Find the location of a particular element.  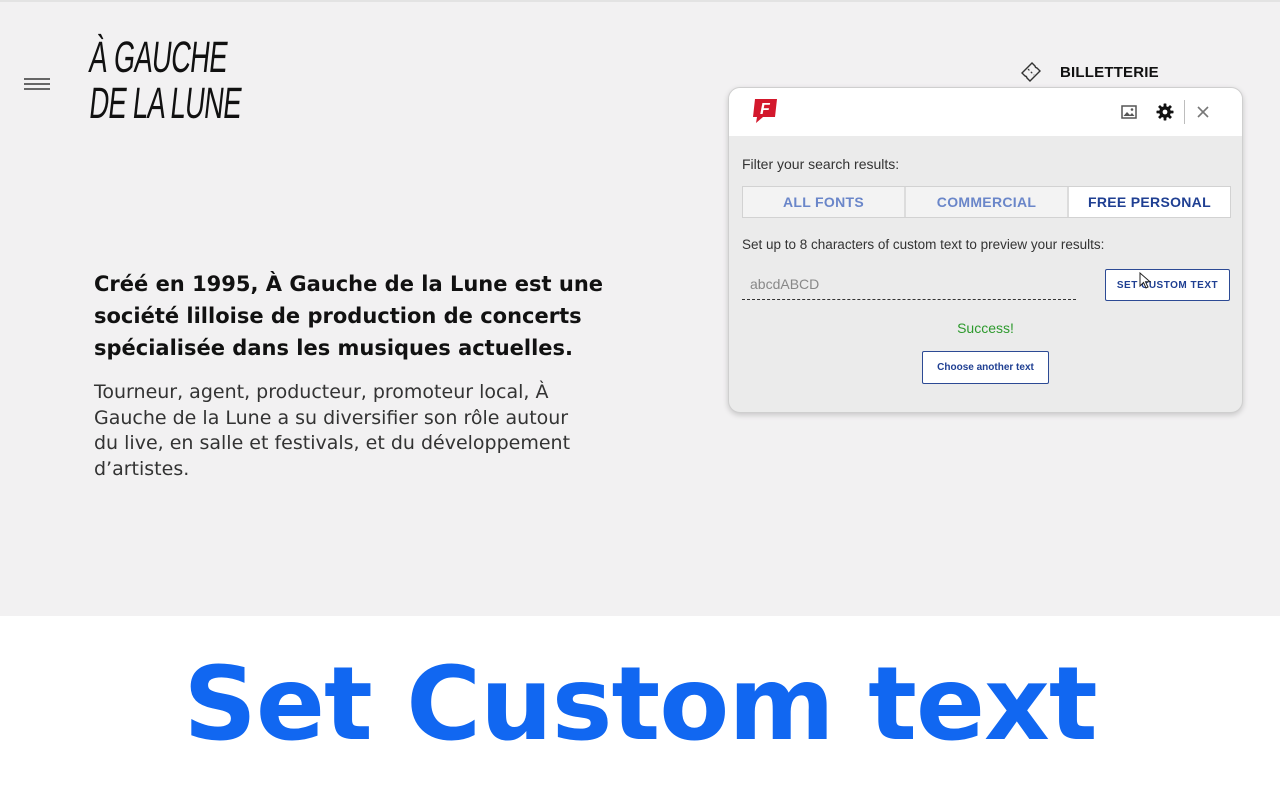

svg-text: F is located at coordinates (765, 109).